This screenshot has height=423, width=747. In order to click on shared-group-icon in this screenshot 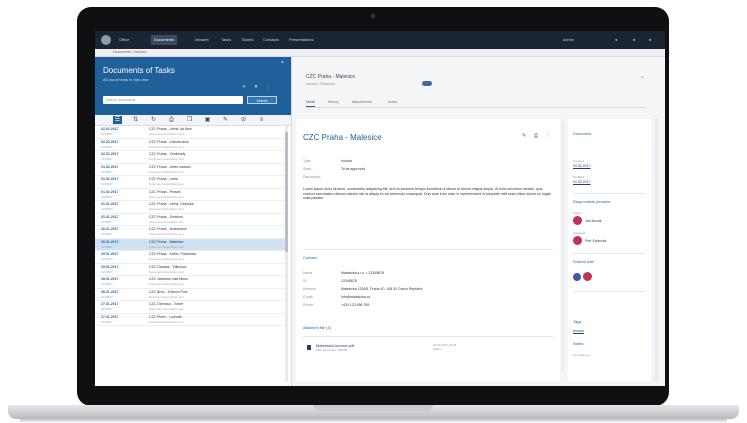, I will do `click(577, 277)`.